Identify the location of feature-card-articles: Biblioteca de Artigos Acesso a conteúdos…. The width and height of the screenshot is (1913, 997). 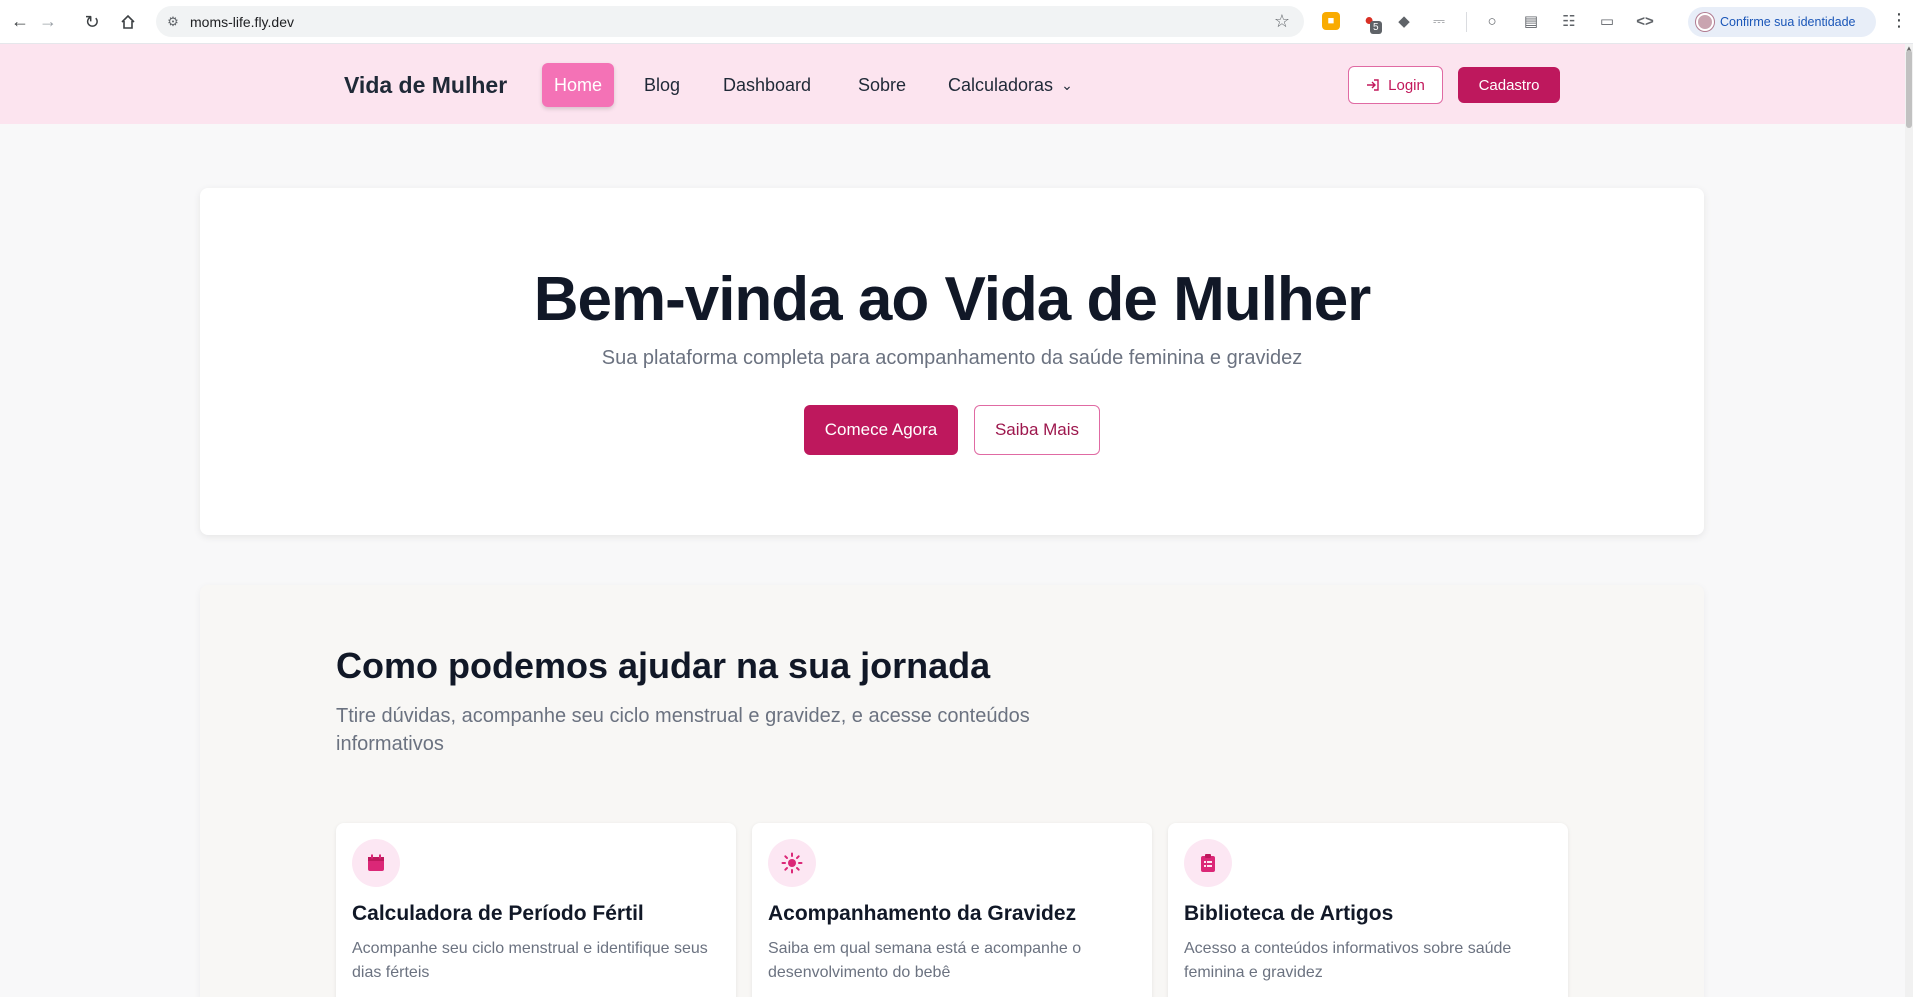
(1368, 910).